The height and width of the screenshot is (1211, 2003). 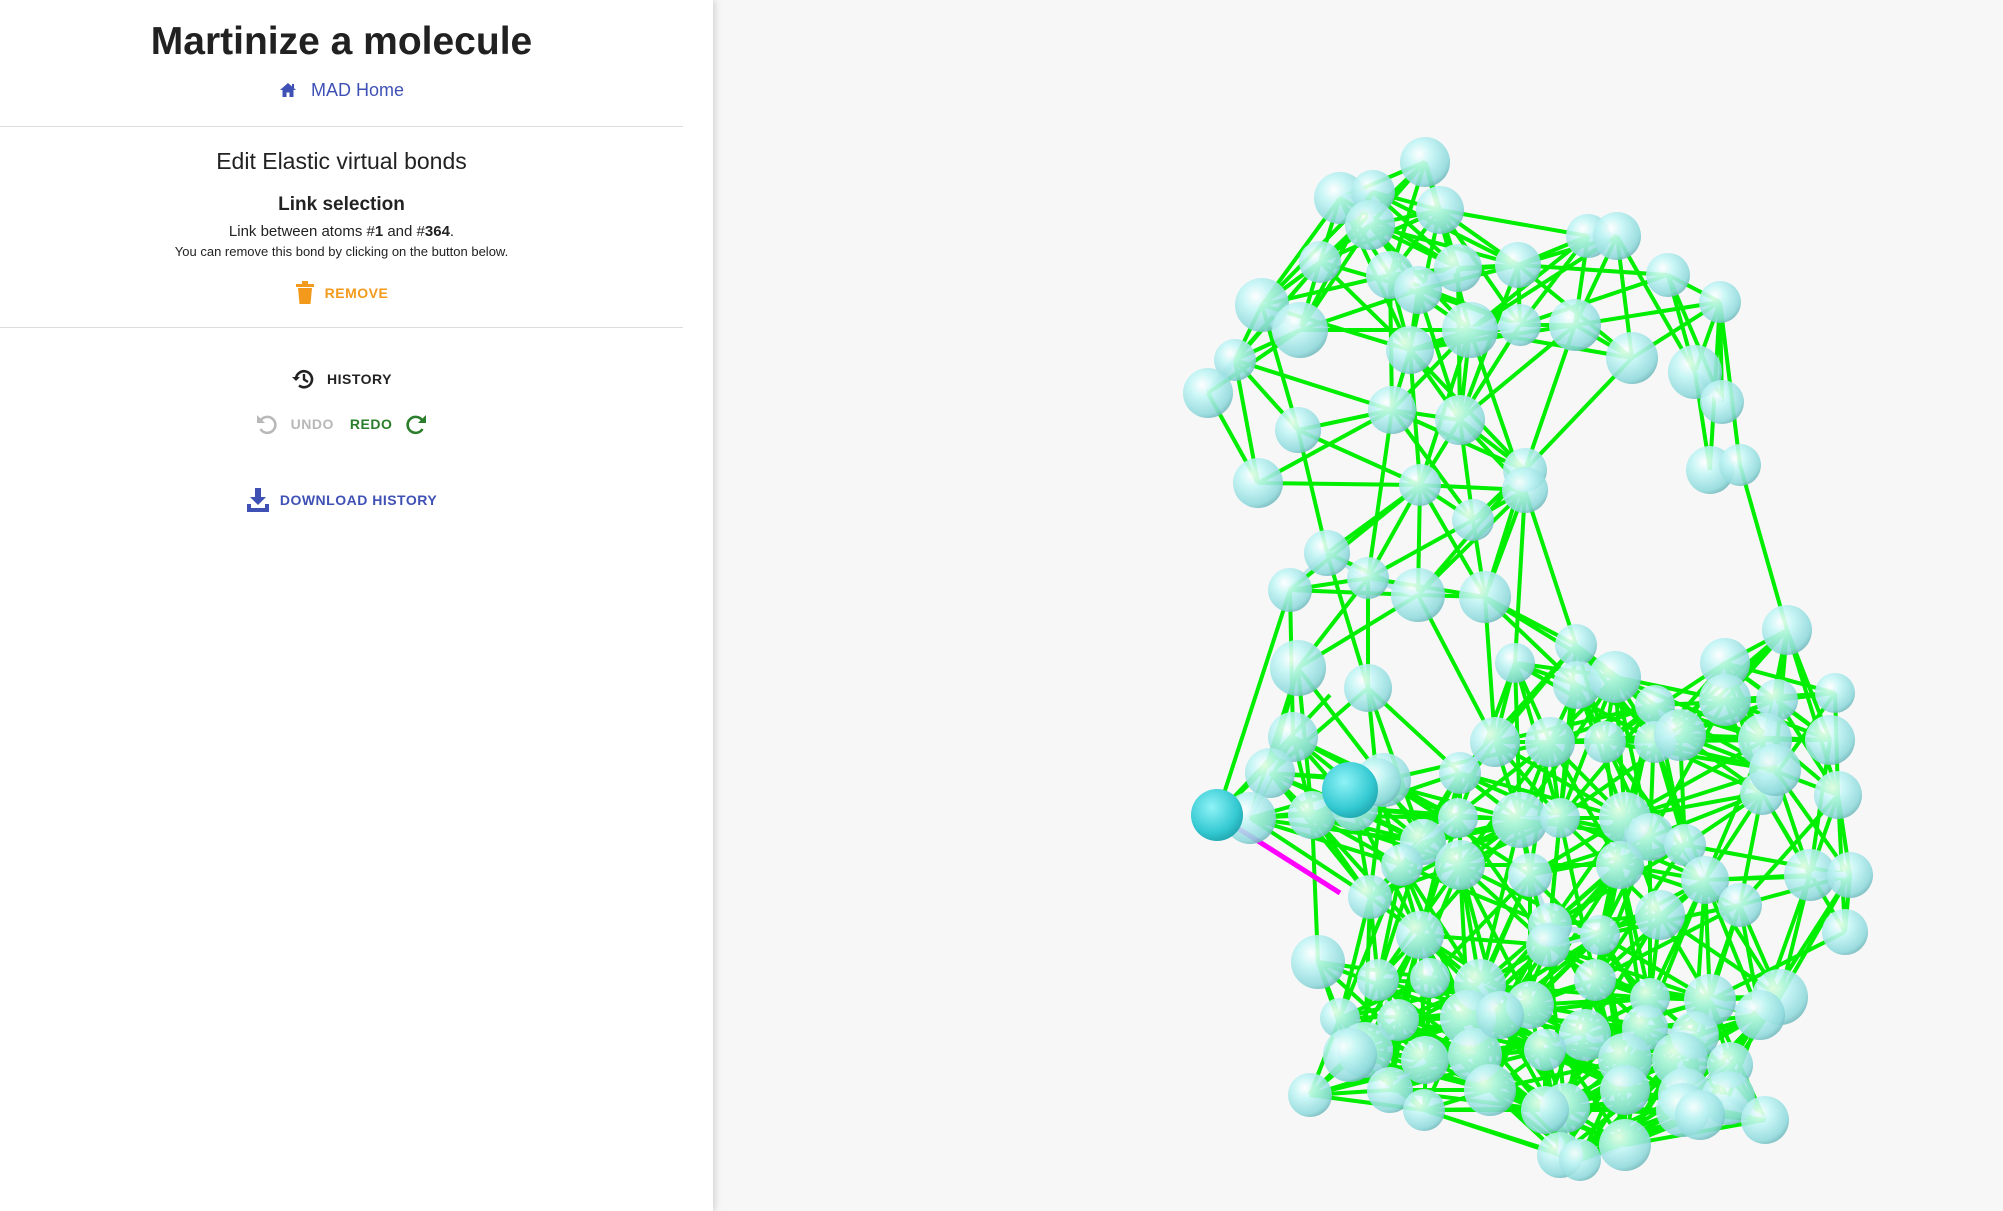 What do you see at coordinates (1763, 547) in the screenshot?
I see `bond` at bounding box center [1763, 547].